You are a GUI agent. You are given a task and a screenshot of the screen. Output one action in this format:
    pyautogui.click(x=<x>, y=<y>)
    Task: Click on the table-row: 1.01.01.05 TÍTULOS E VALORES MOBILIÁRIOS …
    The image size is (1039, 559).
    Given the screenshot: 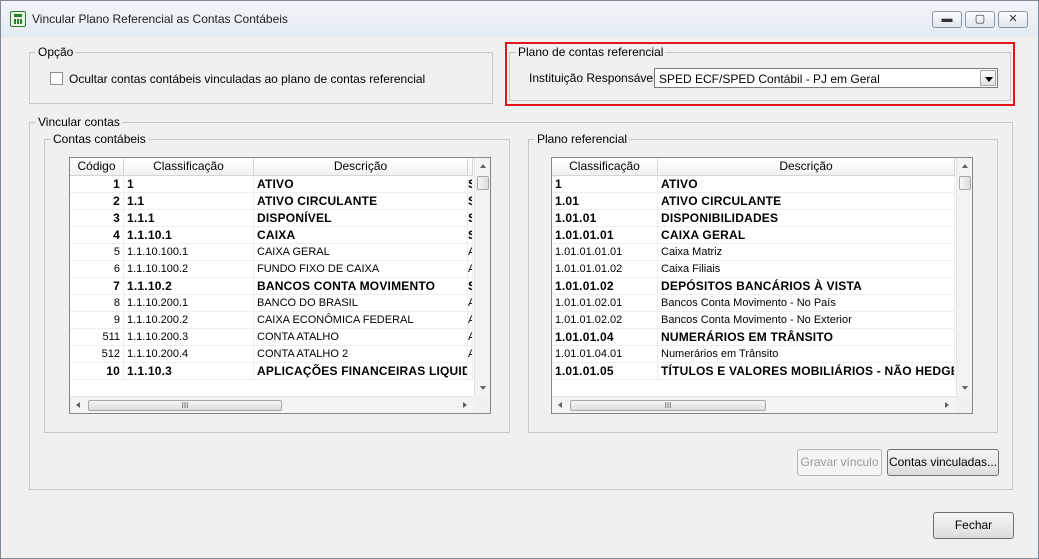 What is the action you would take?
    pyautogui.click(x=753, y=371)
    